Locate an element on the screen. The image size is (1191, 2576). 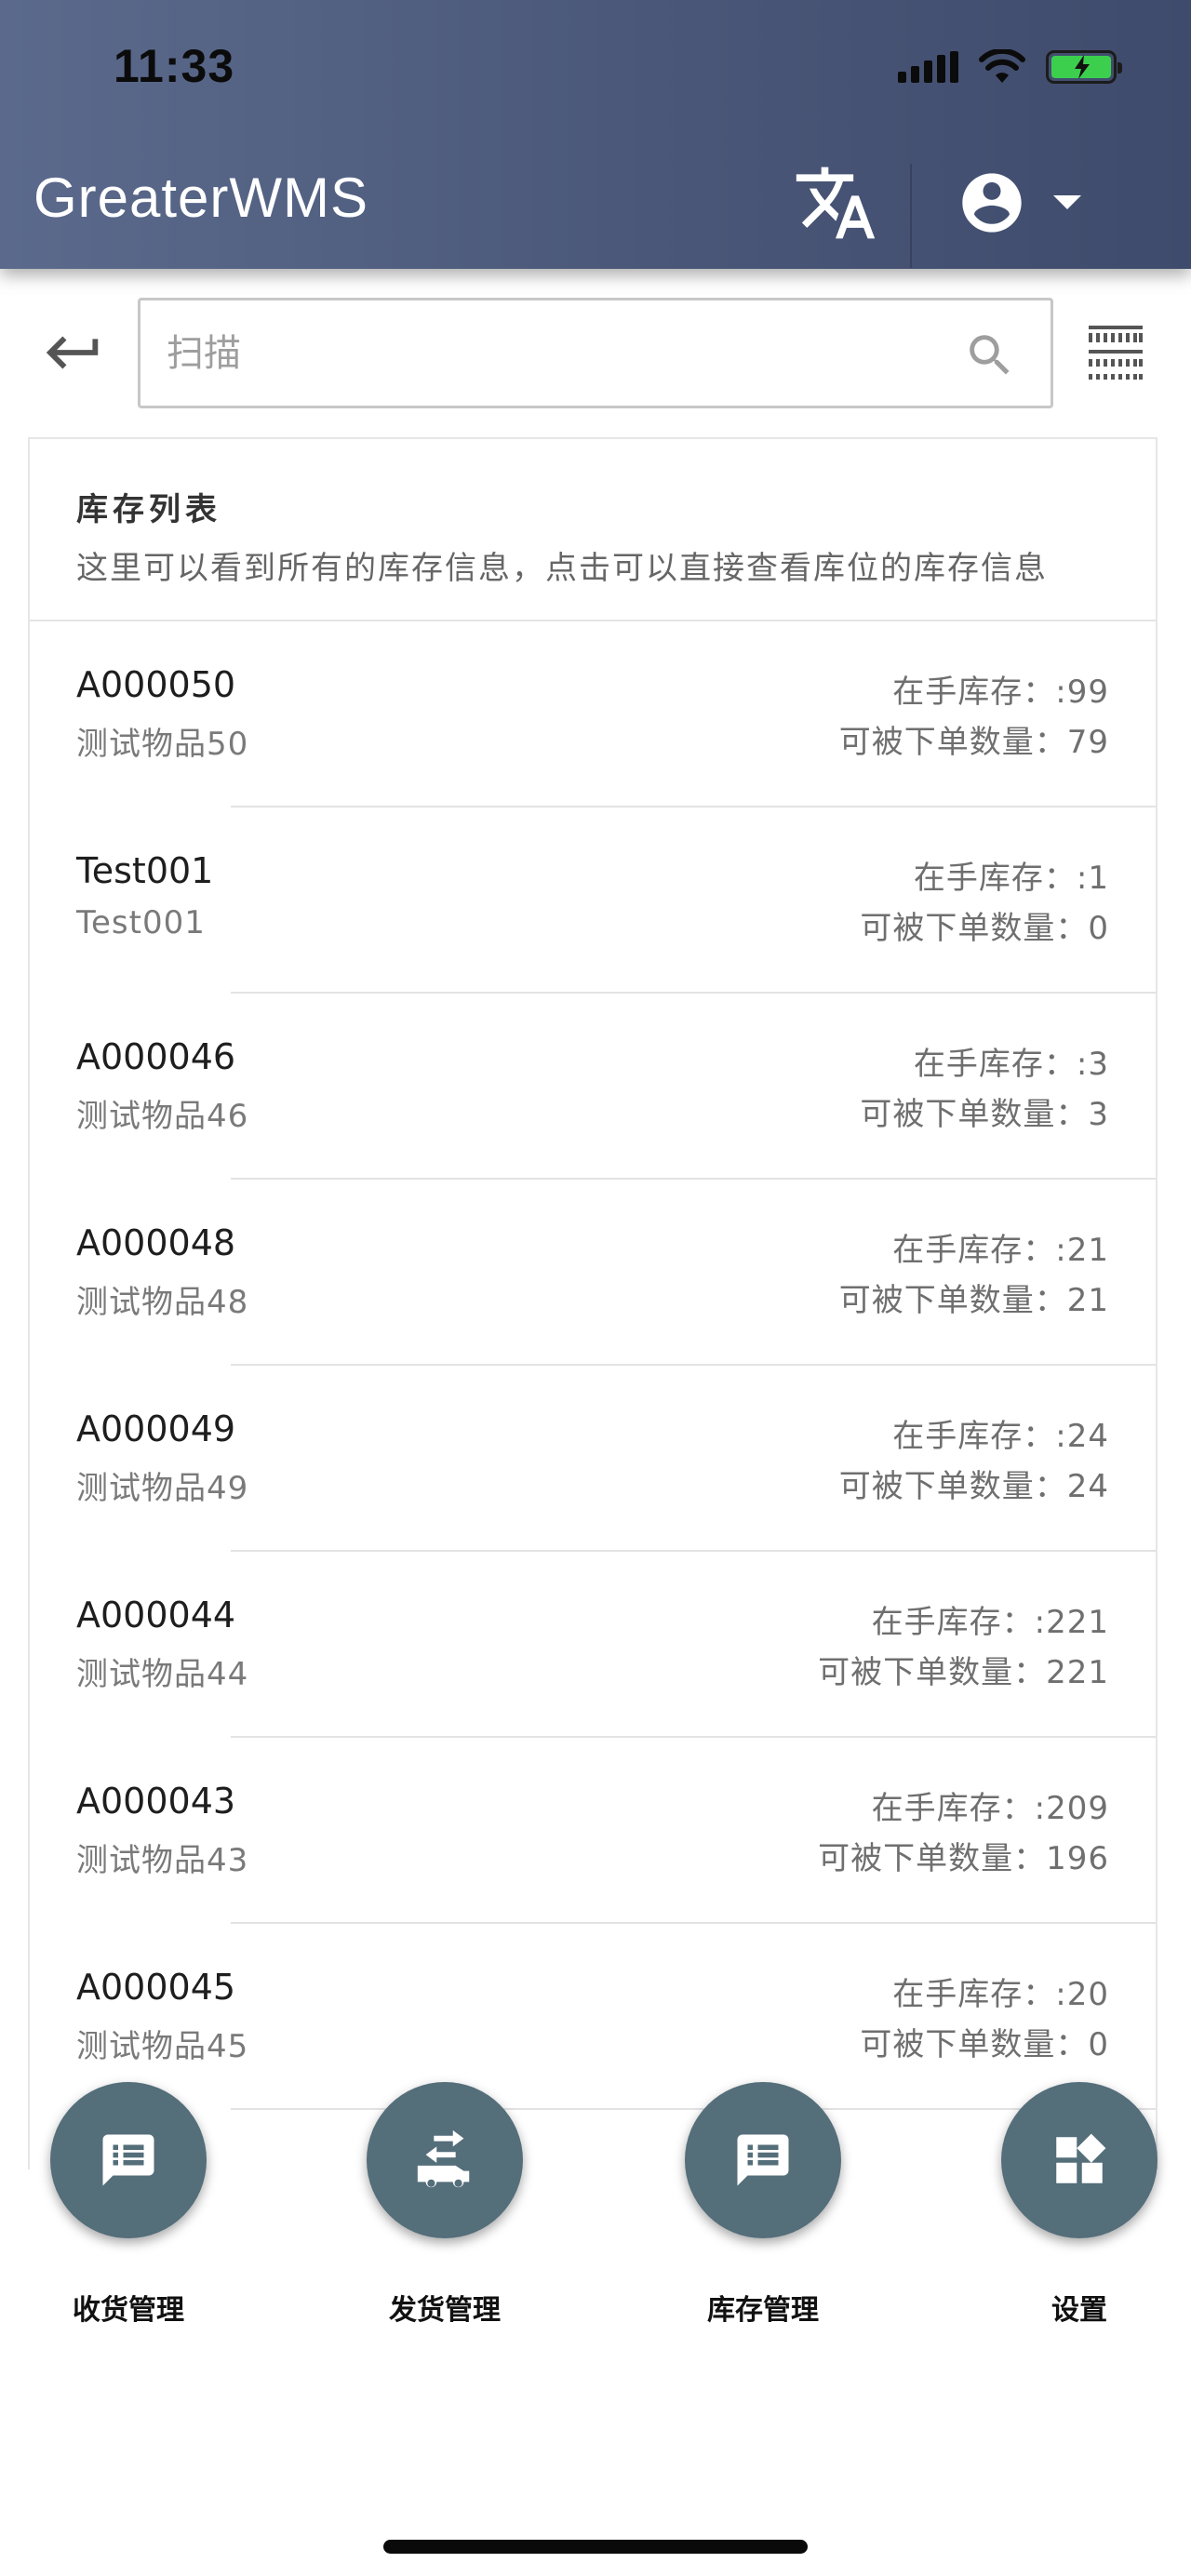
receiving-label: 收货管理 is located at coordinates (128, 2307).